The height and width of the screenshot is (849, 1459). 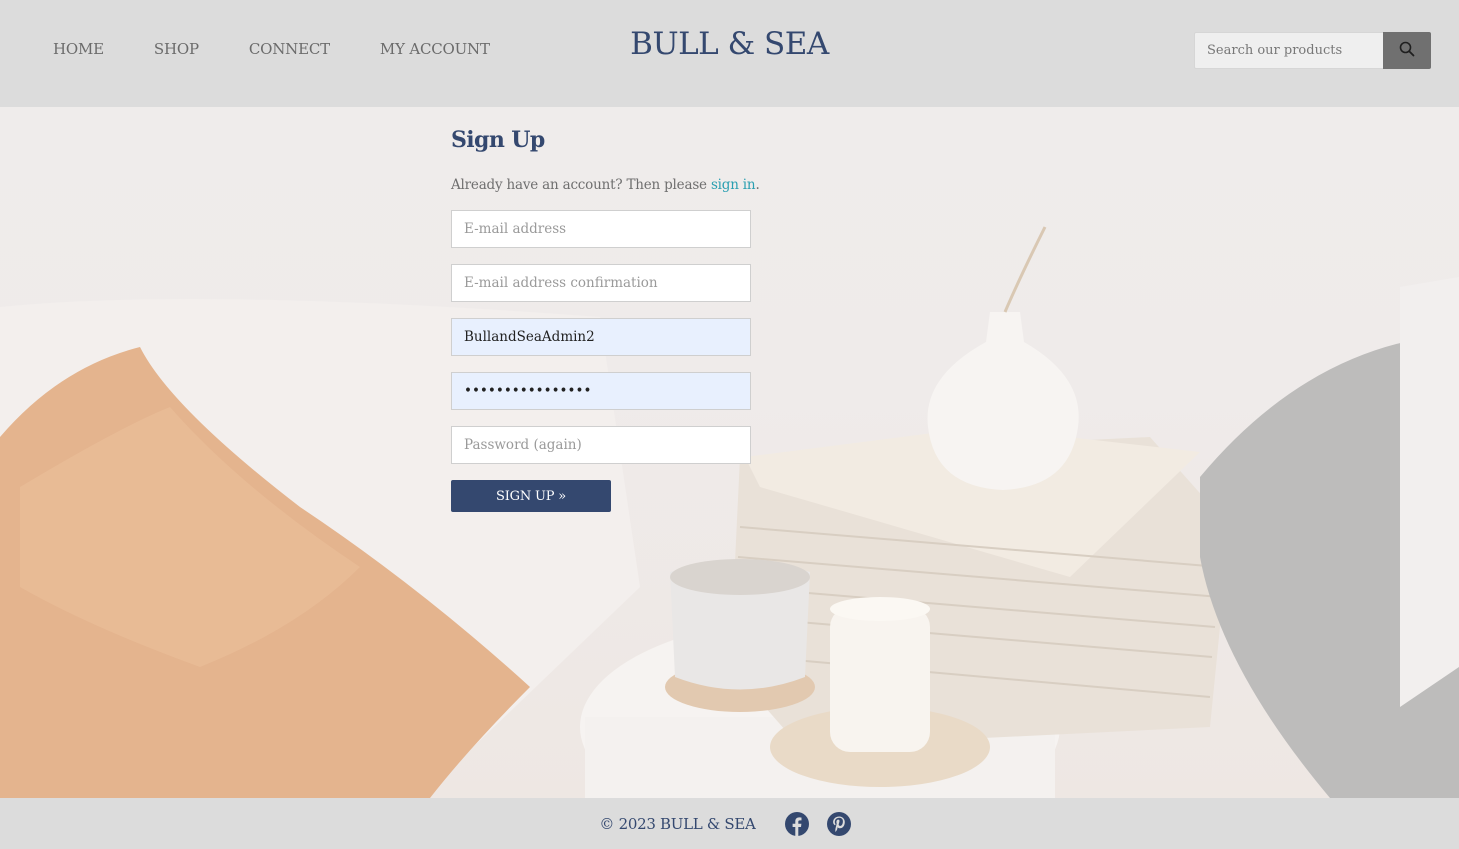 I want to click on copyright-text: © 2023 BULL & SEA, so click(x=677, y=823).